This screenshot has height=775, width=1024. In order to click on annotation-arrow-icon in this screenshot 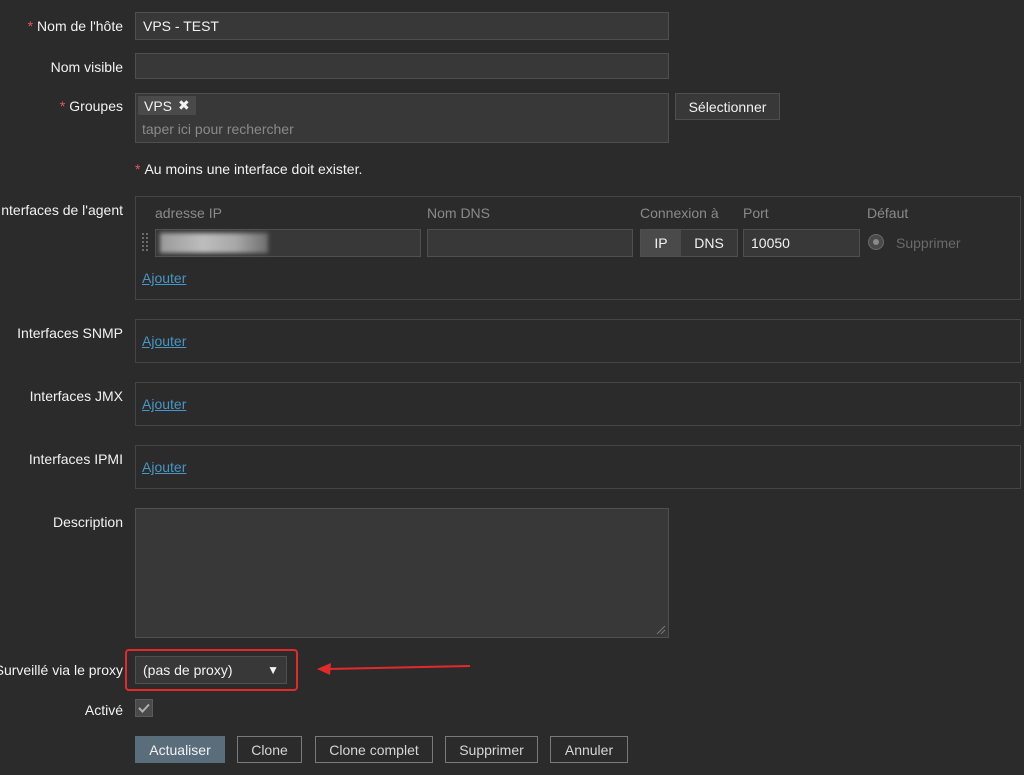, I will do `click(394, 669)`.